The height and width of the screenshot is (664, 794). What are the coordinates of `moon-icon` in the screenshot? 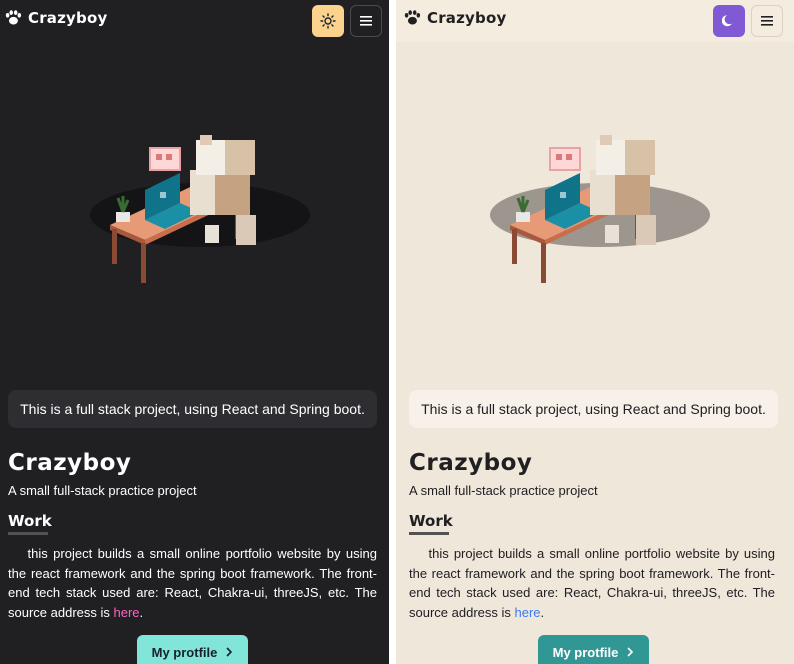 It's located at (727, 21).